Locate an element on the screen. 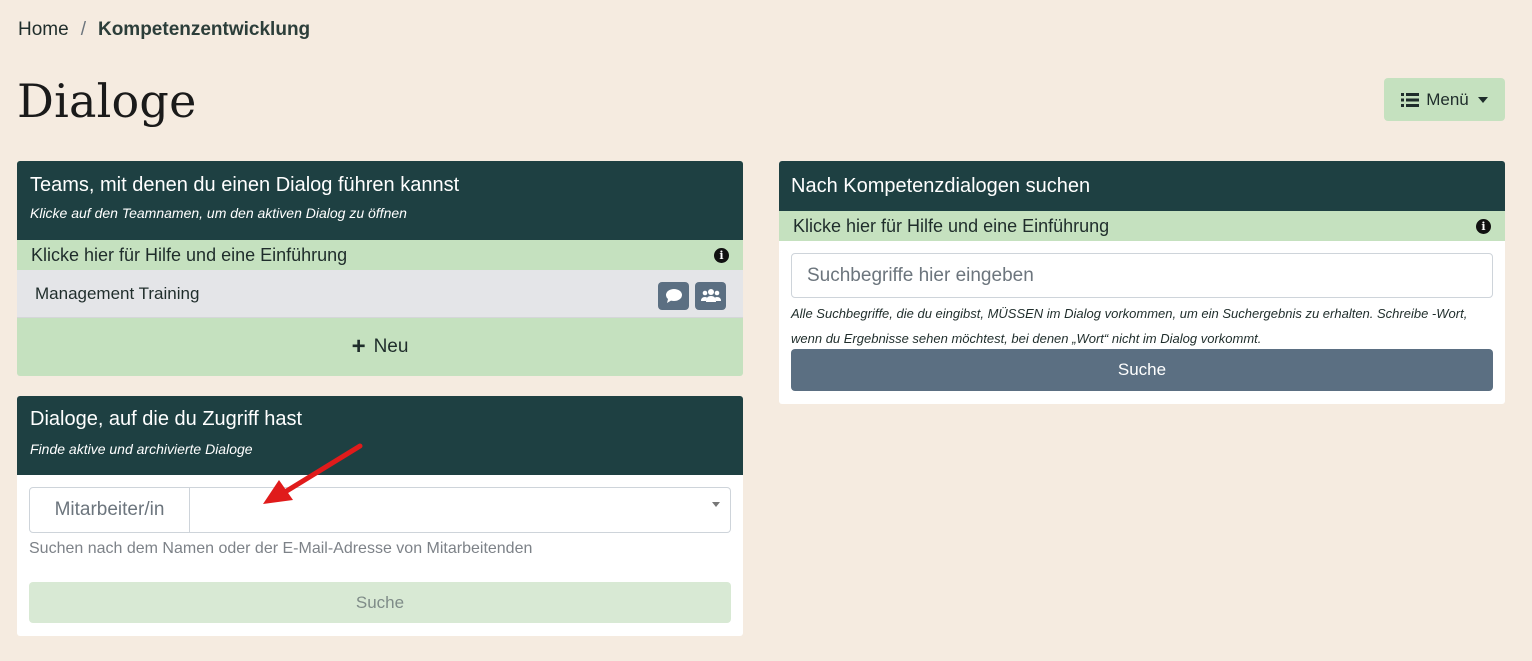  caret-down-icon is located at coordinates (1482, 99).